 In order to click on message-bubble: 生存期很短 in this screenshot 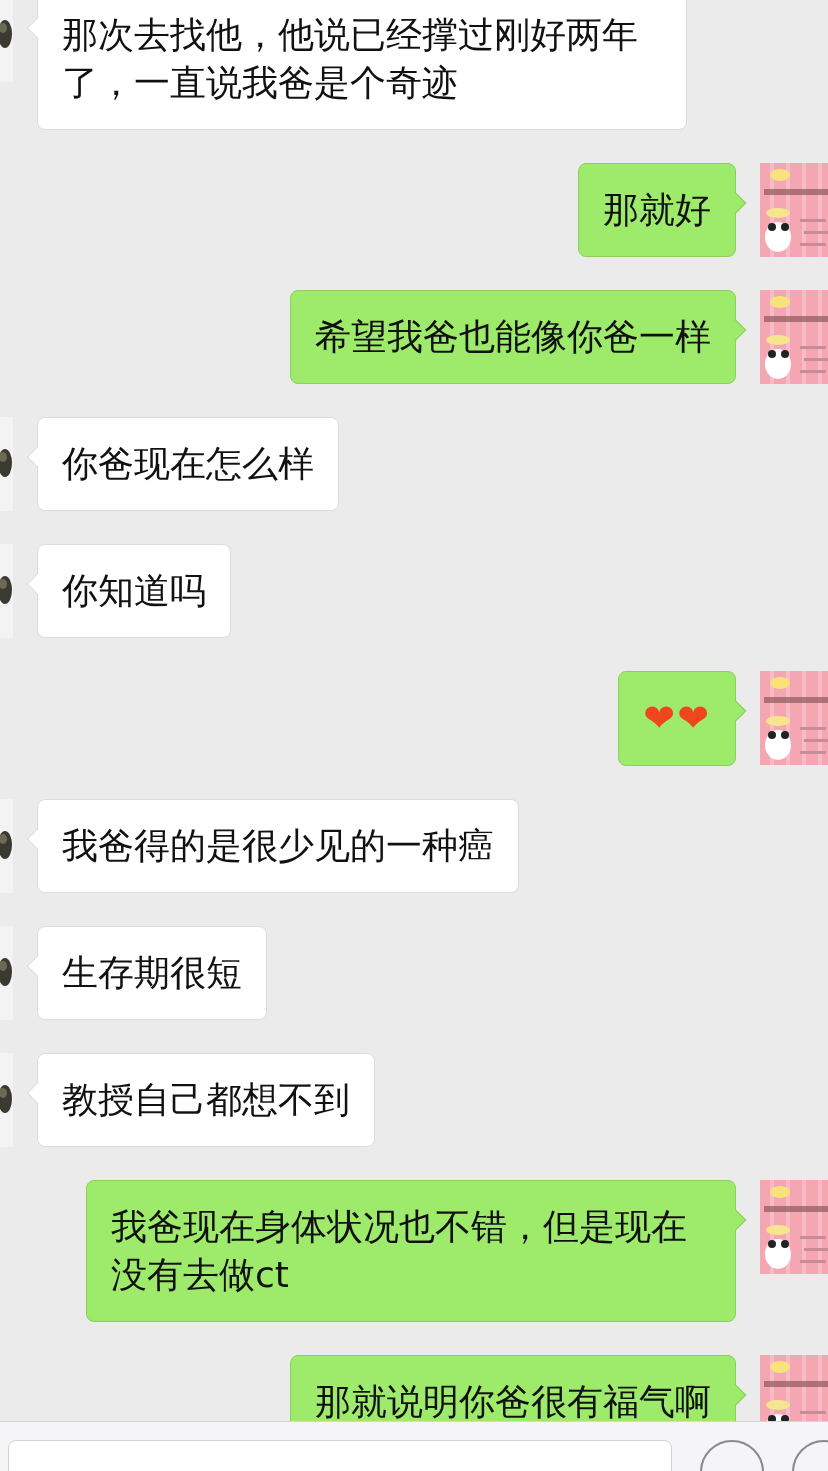, I will do `click(152, 973)`.